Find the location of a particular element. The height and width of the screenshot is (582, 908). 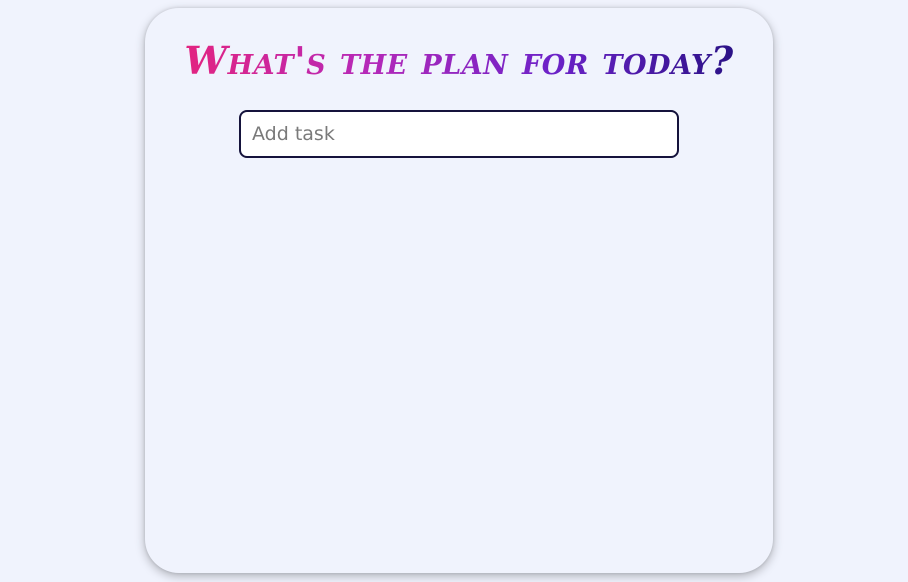

add-task-input is located at coordinates (459, 134).